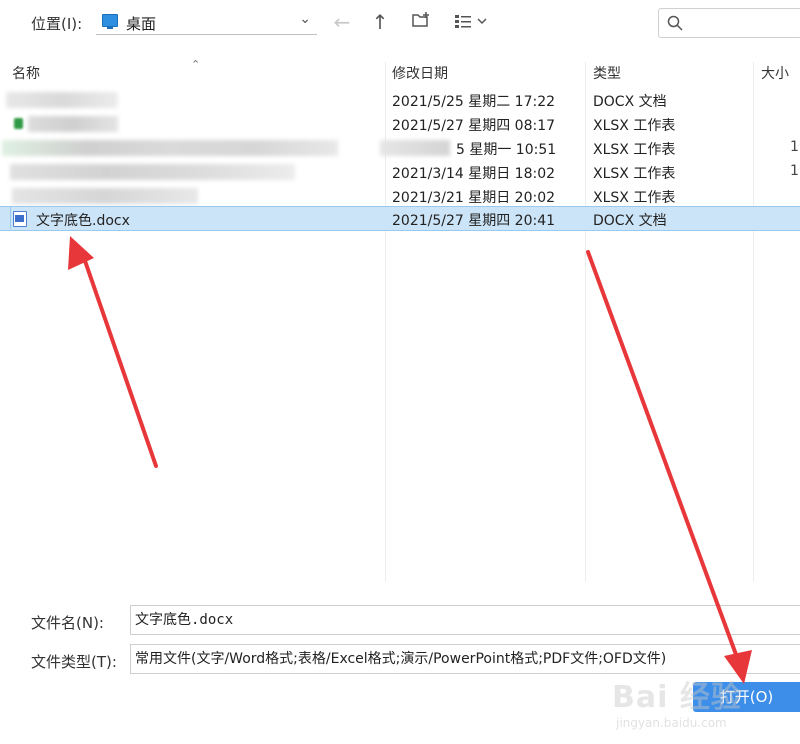  Describe the element at coordinates (67, 623) in the screenshot. I see `filename-label: 文件名(N):` at that location.